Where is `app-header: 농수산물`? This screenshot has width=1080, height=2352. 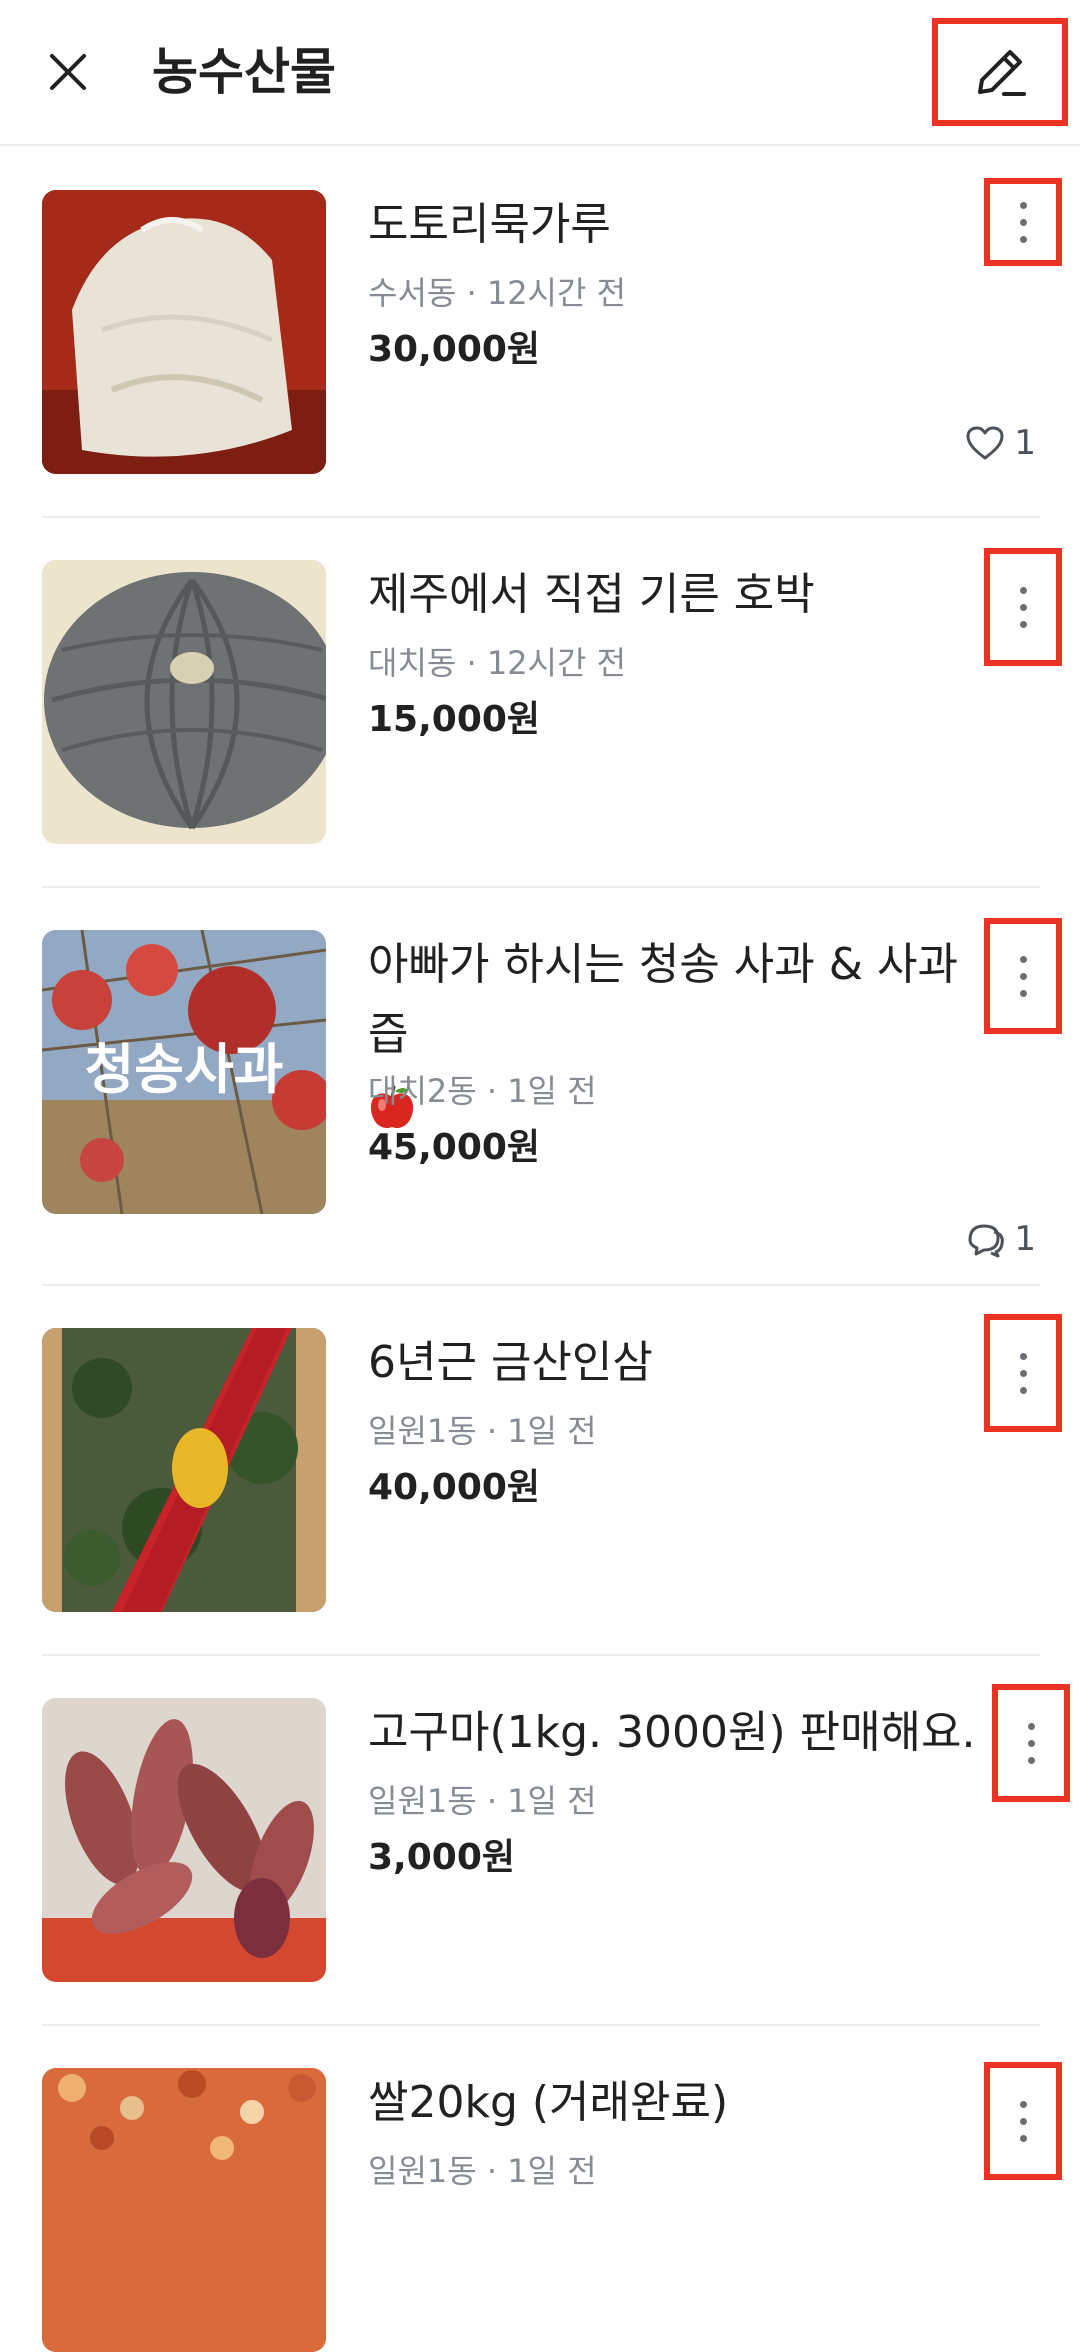 app-header: 농수산물 is located at coordinates (540, 73).